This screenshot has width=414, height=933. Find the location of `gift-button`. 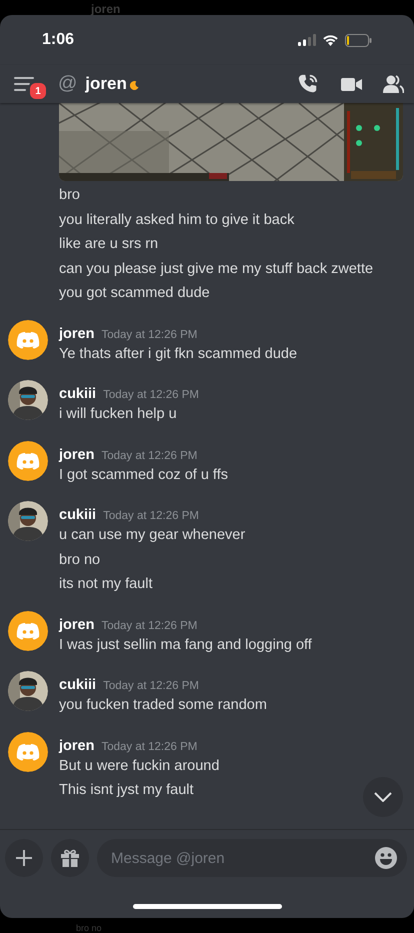

gift-button is located at coordinates (70, 858).